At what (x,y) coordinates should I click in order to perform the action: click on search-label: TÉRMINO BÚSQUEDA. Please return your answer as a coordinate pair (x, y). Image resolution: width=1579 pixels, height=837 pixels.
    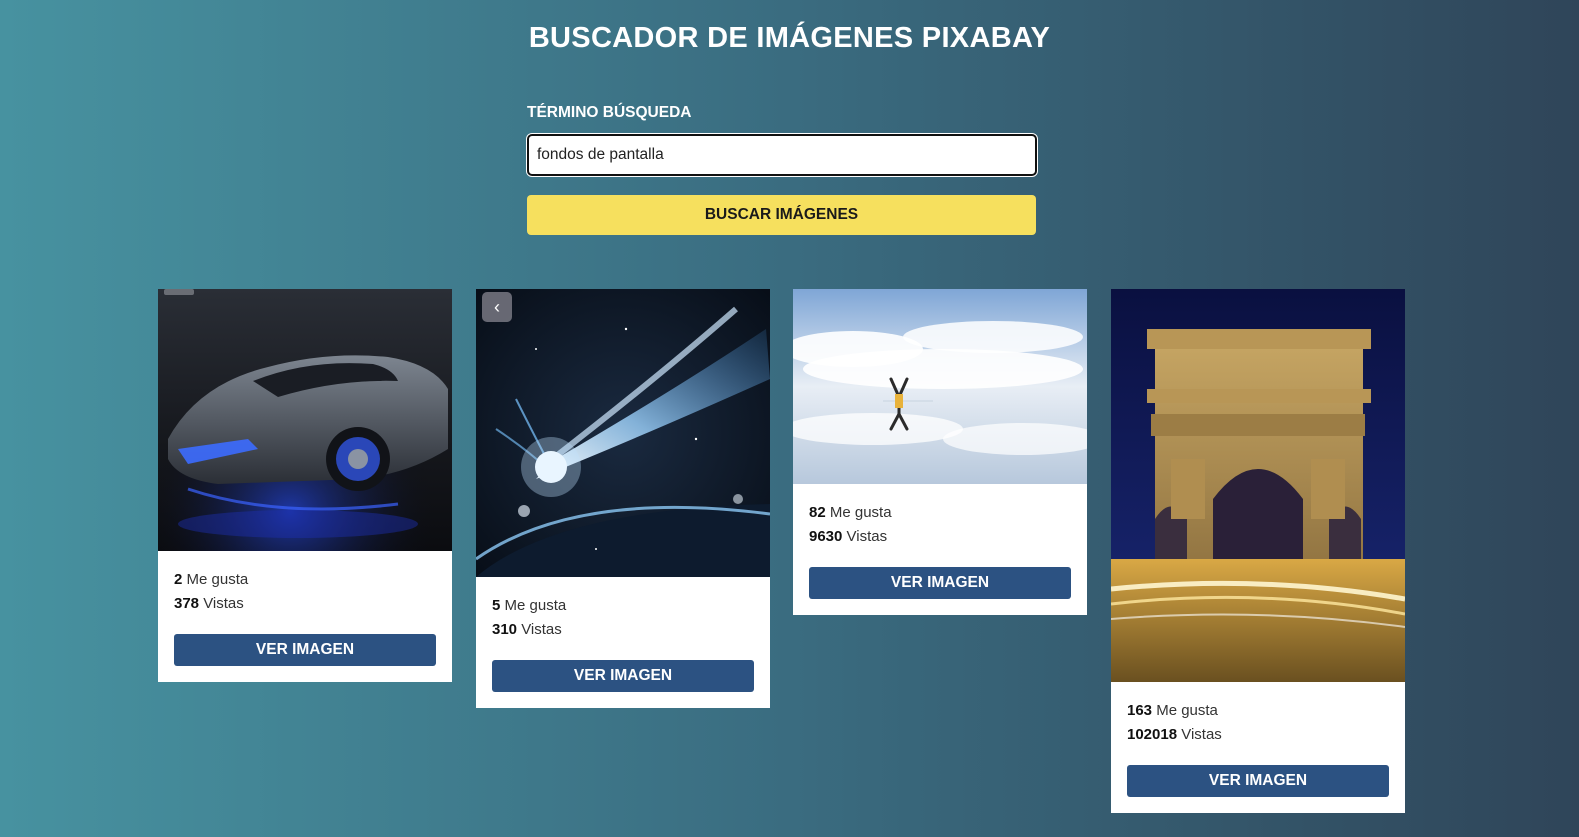
    Looking at the image, I should click on (609, 112).